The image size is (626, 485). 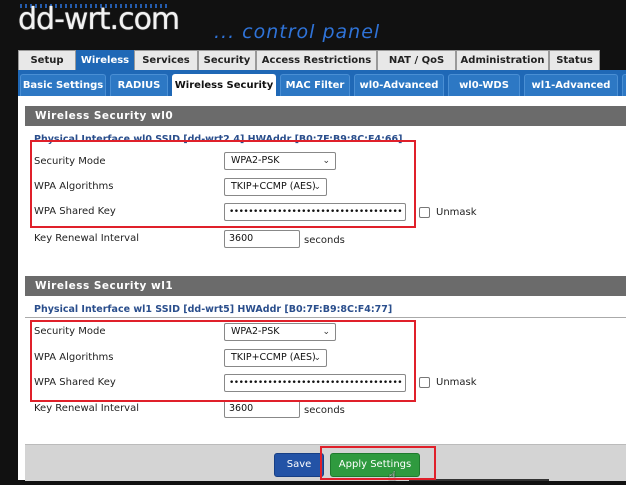 I want to click on footer-bar: Save Apply Settings ☝, so click(x=325, y=464).